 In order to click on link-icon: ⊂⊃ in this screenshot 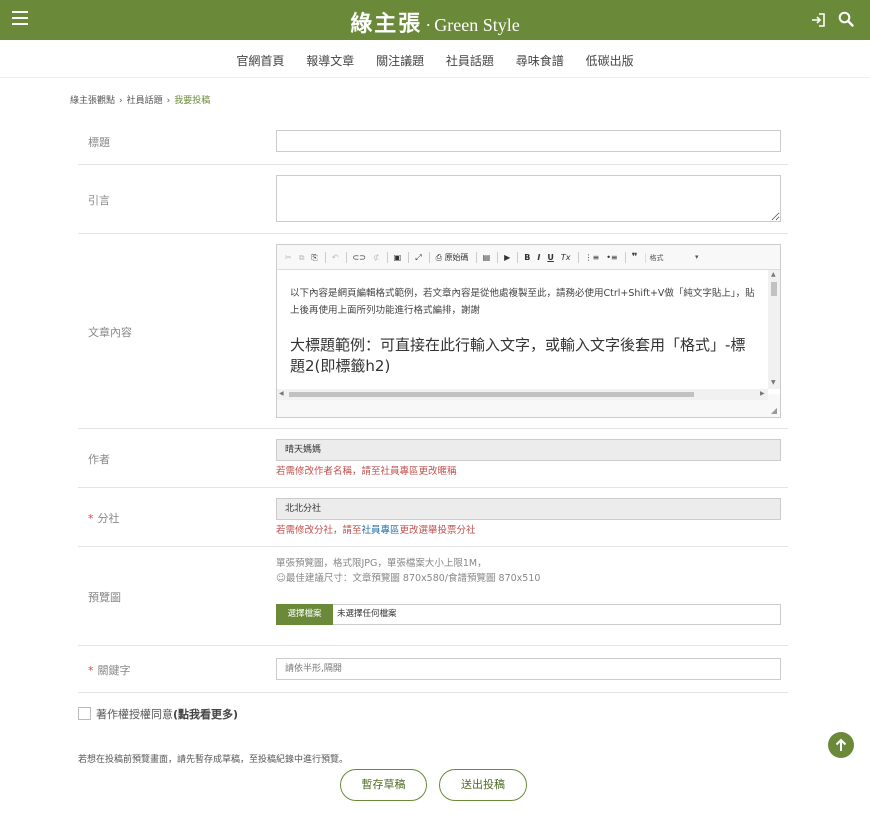, I will do `click(359, 257)`.